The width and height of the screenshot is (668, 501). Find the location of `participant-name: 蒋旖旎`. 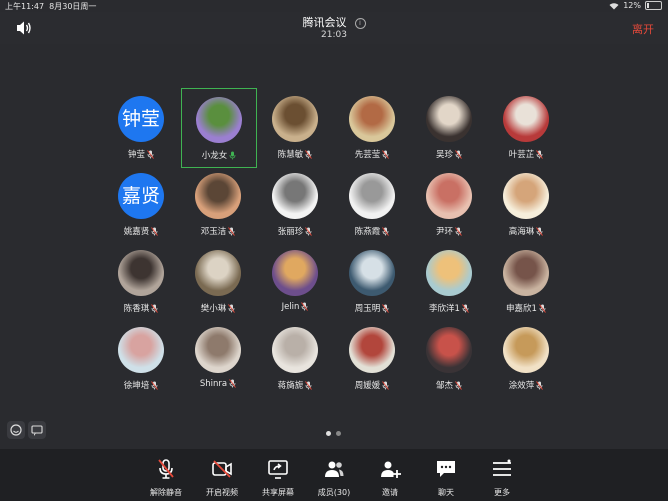

participant-name: 蒋旖旎 is located at coordinates (295, 385).